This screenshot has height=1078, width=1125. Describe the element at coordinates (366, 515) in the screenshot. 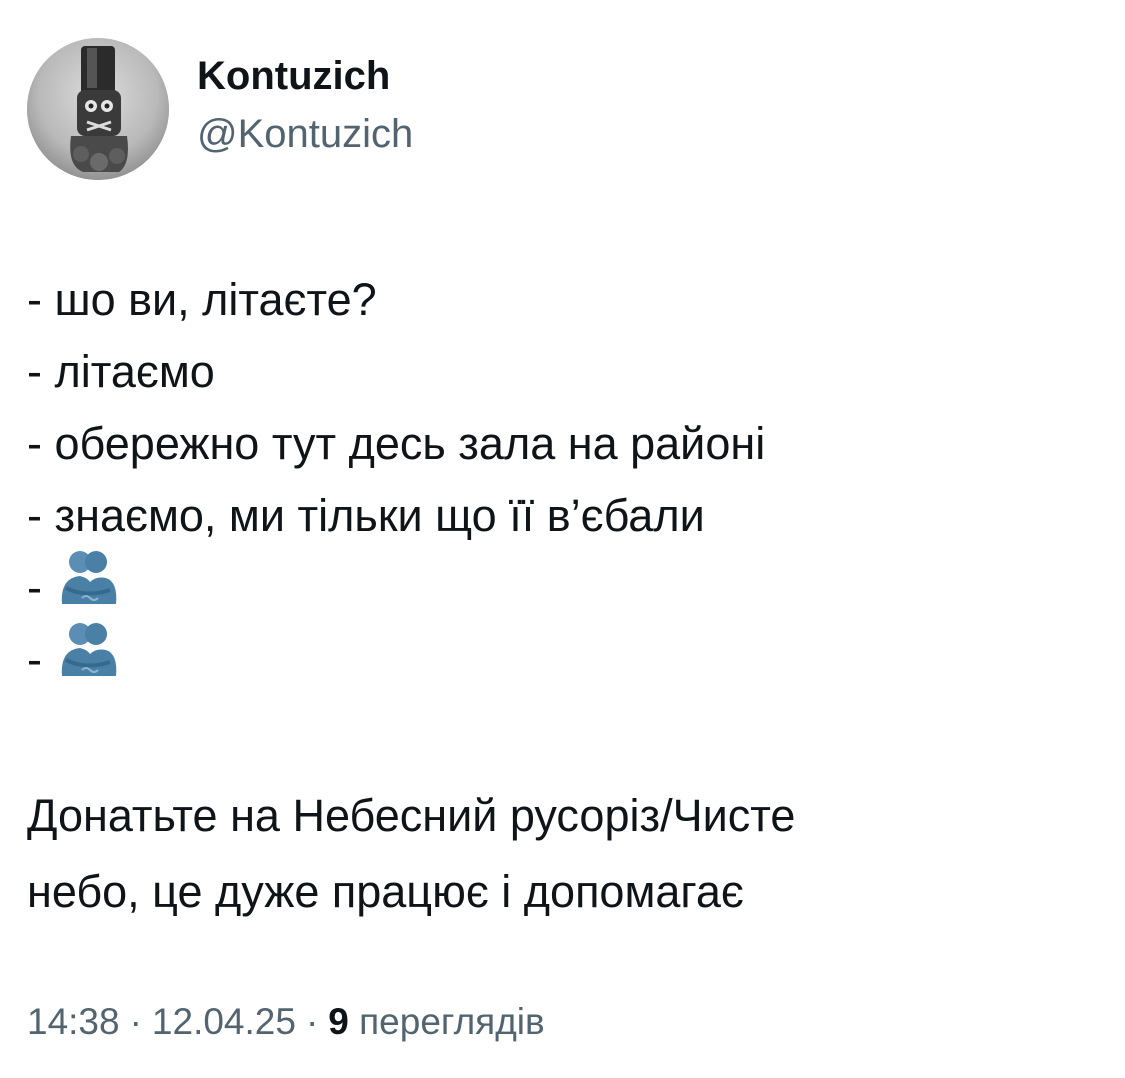

I see `dialog-text: - знаємо, ми тільки що її в’єбали` at that location.